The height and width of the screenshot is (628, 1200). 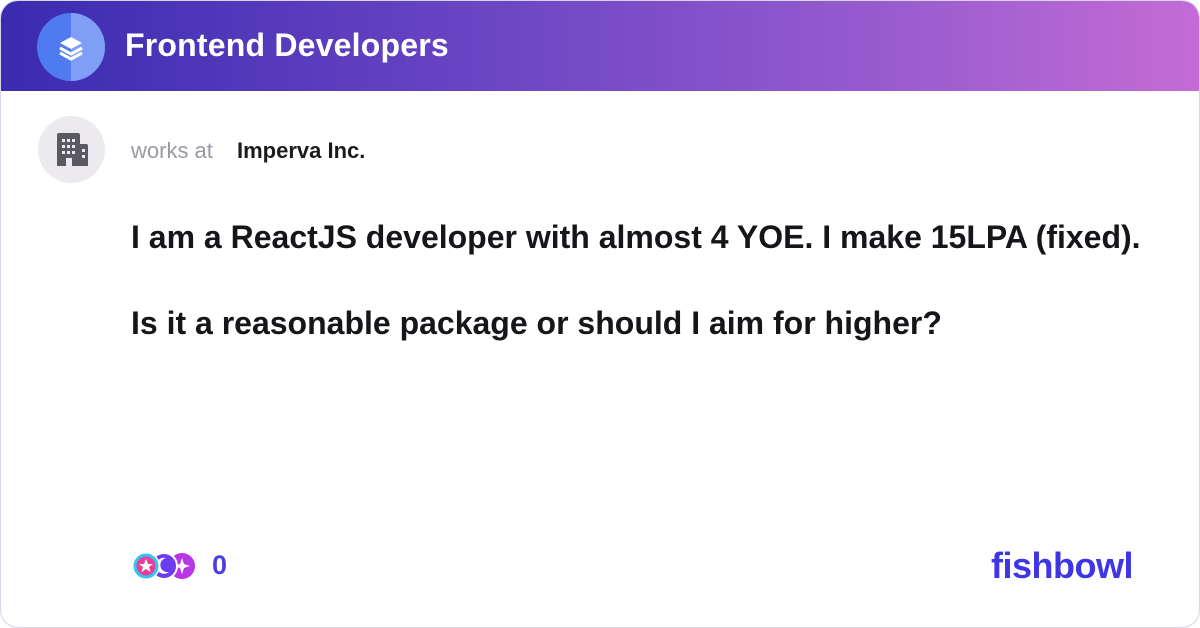 What do you see at coordinates (301, 151) in the screenshot?
I see `company-name: Imperva Inc.` at bounding box center [301, 151].